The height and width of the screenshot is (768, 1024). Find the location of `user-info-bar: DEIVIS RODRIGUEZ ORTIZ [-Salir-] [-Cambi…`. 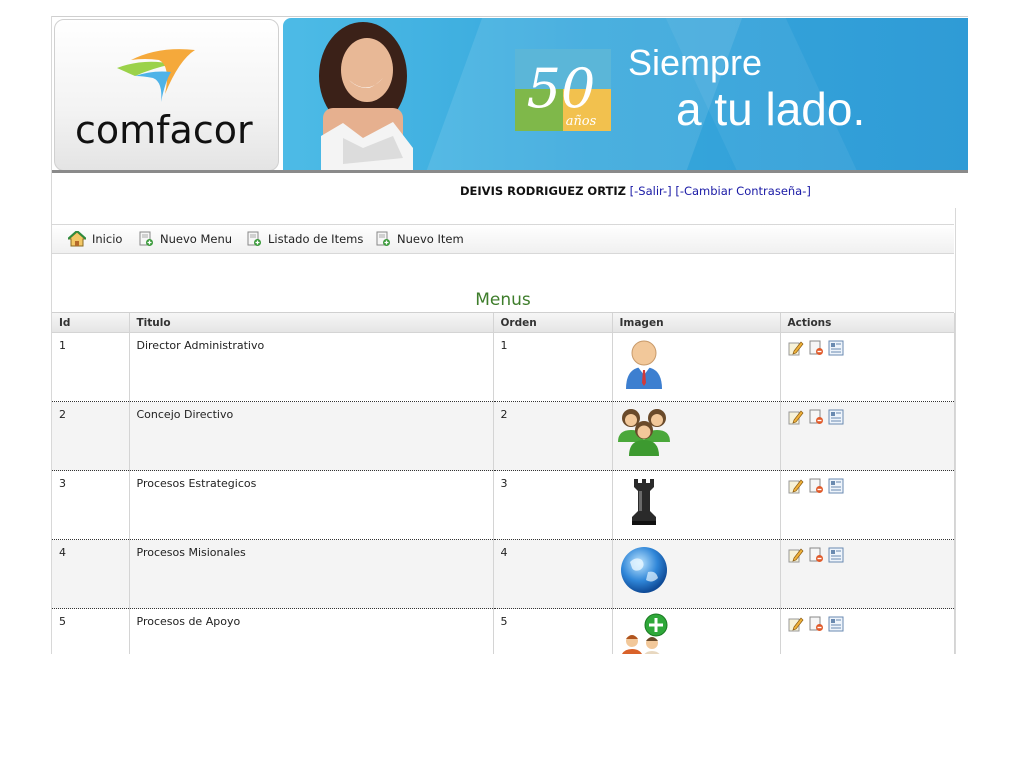

user-info-bar: DEIVIS RODRIGUEZ ORTIZ [-Salir-] [-Cambi… is located at coordinates (635, 191).